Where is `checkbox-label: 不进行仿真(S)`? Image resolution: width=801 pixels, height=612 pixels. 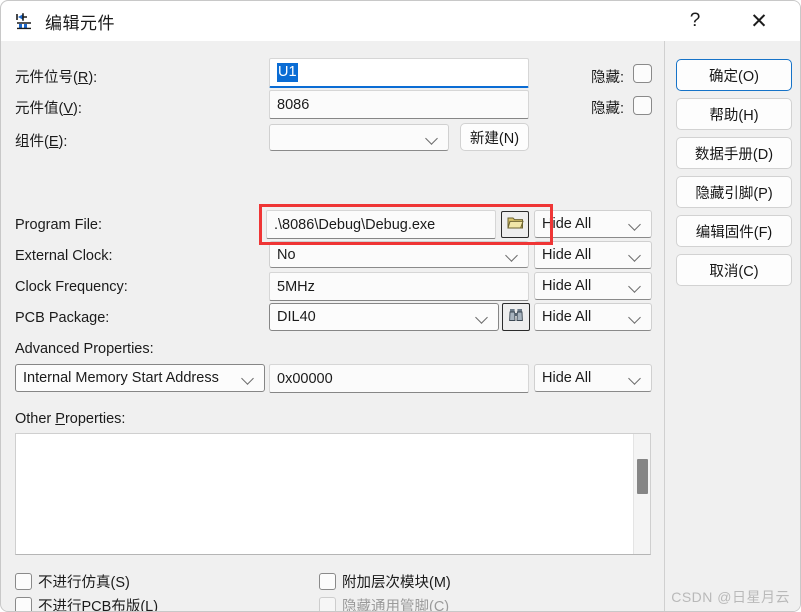 checkbox-label: 不进行仿真(S) is located at coordinates (84, 583).